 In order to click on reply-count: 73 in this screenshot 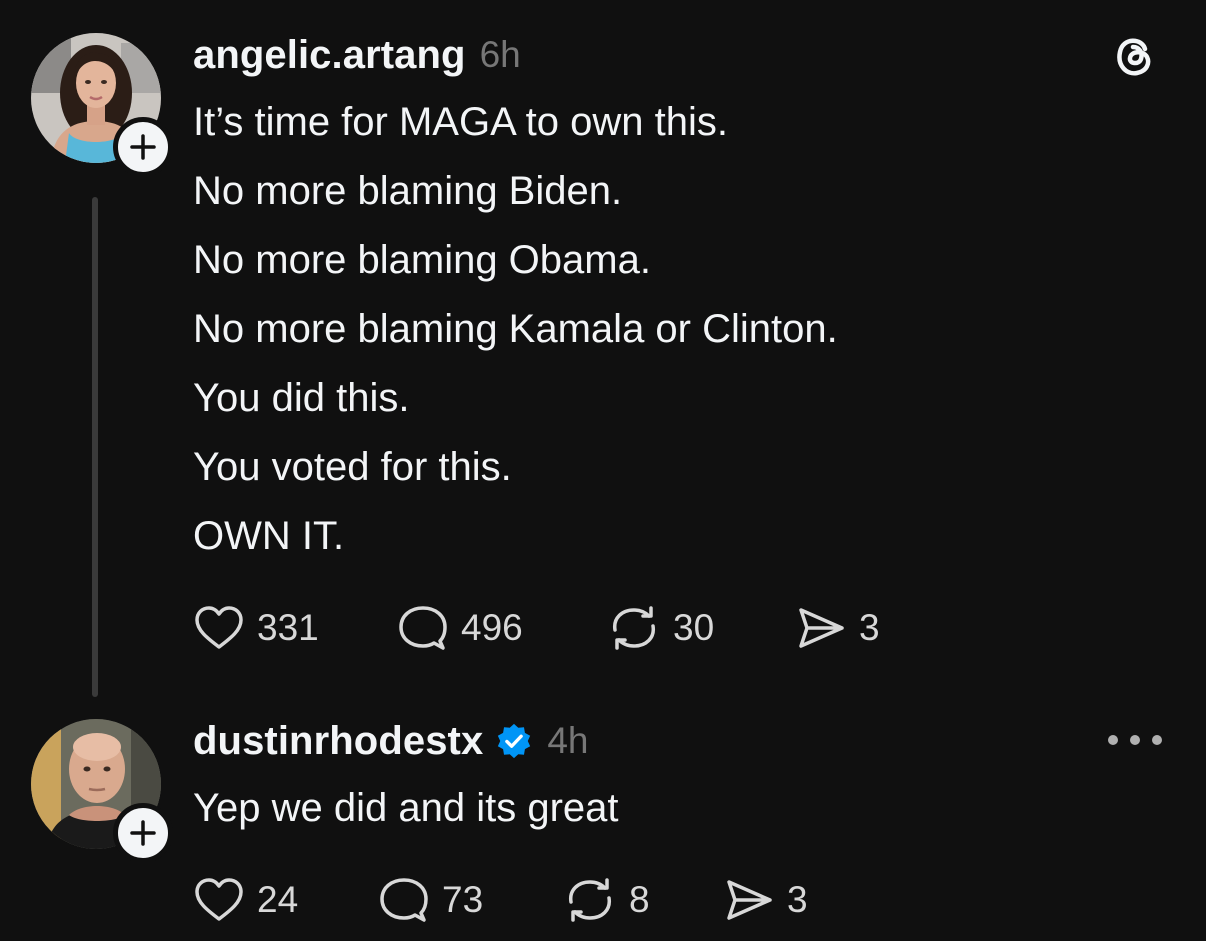, I will do `click(463, 899)`.